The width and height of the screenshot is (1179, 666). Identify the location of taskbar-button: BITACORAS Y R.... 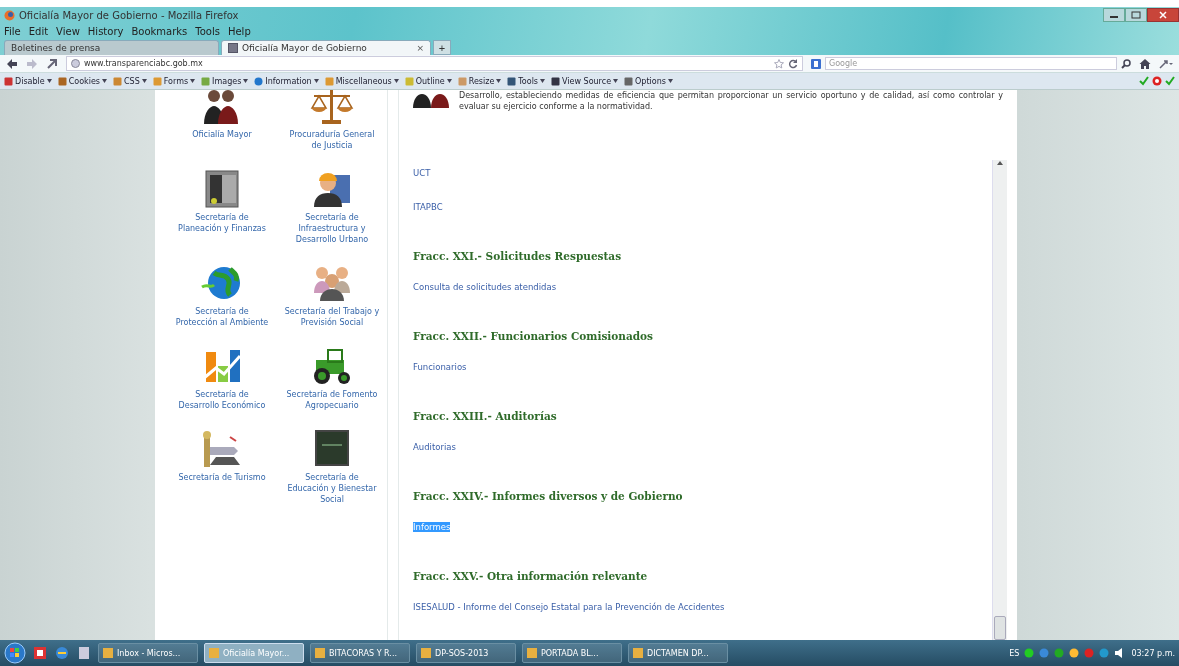
(360, 653).